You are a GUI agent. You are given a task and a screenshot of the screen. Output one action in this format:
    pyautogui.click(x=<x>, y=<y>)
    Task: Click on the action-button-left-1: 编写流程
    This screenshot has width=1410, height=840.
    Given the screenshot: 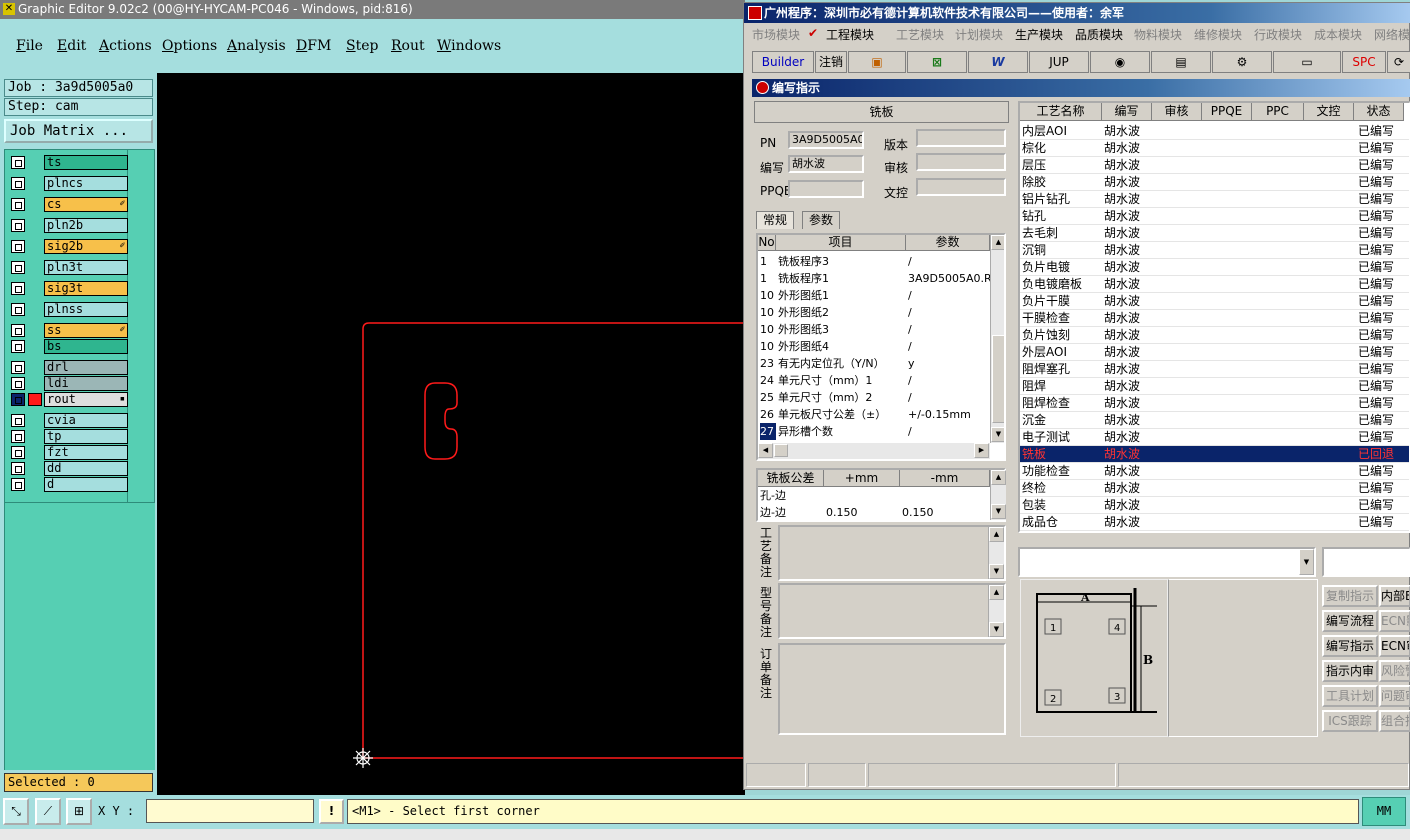 What is the action you would take?
    pyautogui.click(x=1350, y=621)
    